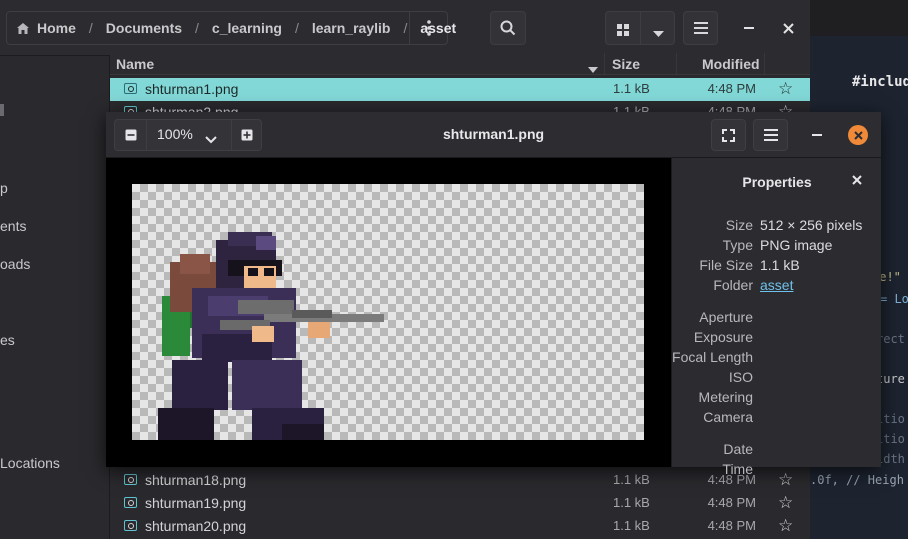 This screenshot has width=908, height=539. Describe the element at coordinates (726, 317) in the screenshot. I see `exif-label: Aperture` at that location.